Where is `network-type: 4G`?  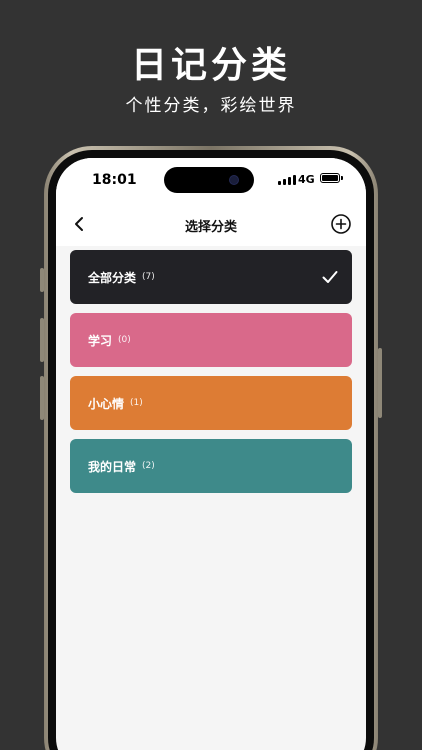 network-type: 4G is located at coordinates (306, 179).